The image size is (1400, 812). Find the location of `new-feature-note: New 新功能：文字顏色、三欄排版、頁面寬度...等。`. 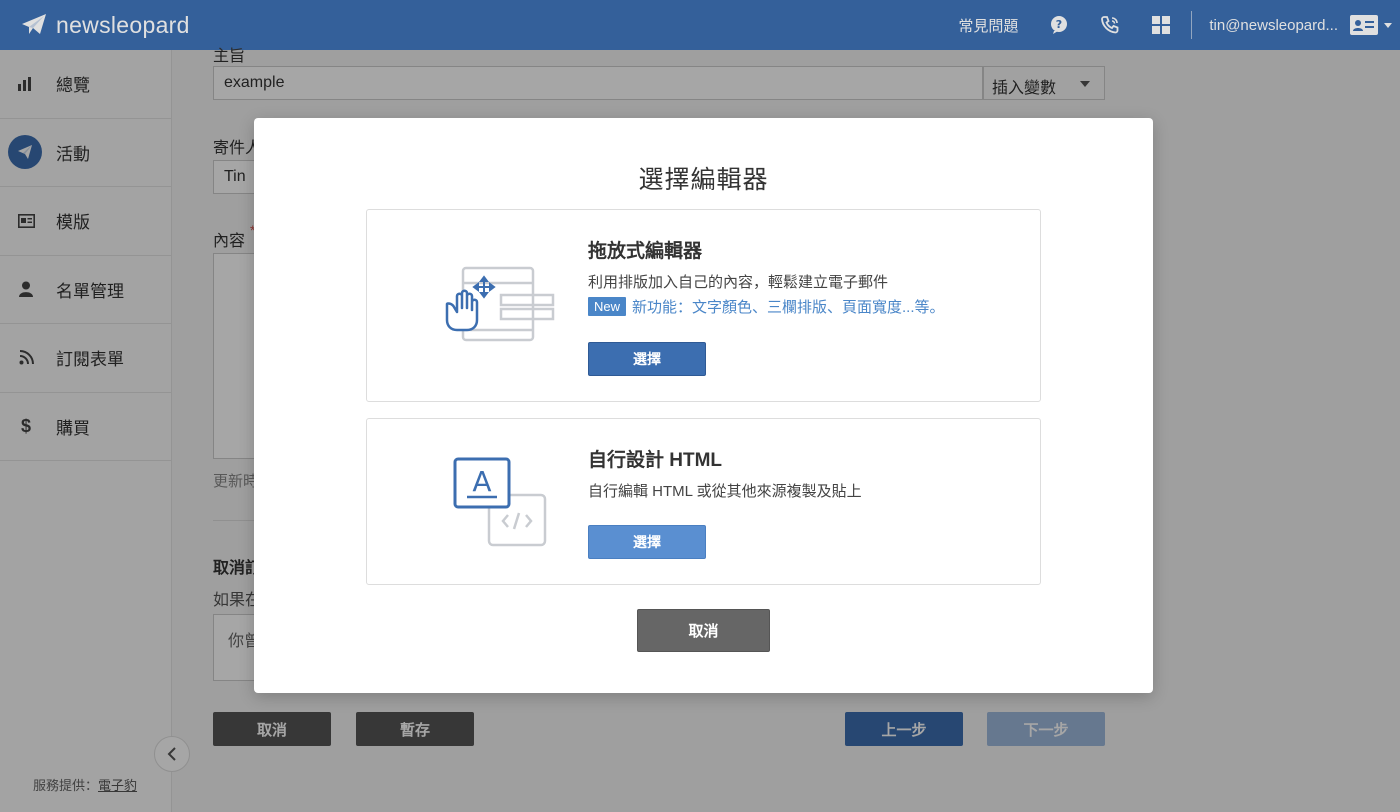

new-feature-note: New 新功能：文字顏色、三欄排版、頁面寬度...等。 is located at coordinates (766, 306).